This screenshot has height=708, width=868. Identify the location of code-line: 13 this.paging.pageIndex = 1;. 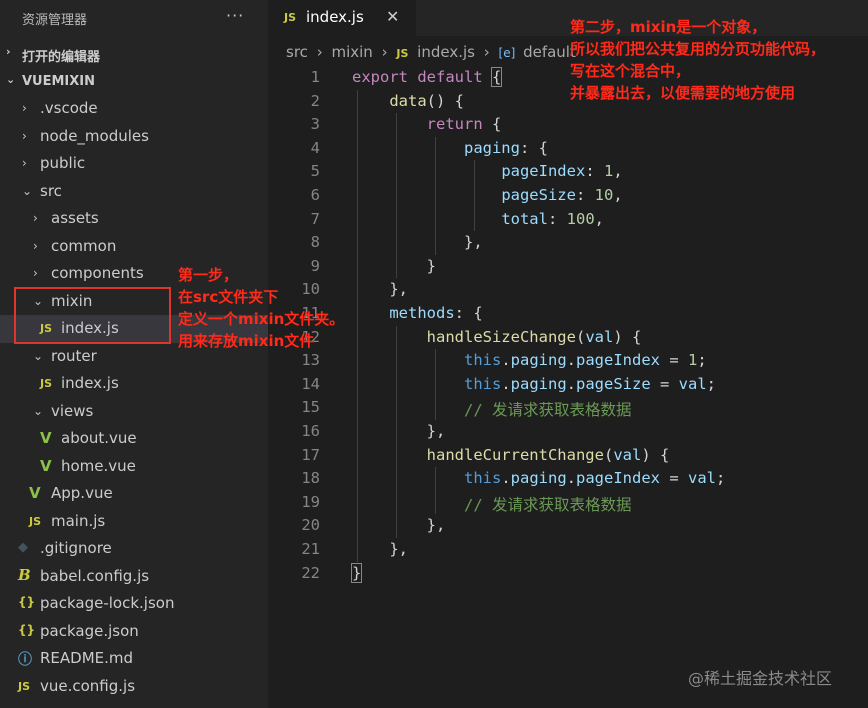
(568, 361).